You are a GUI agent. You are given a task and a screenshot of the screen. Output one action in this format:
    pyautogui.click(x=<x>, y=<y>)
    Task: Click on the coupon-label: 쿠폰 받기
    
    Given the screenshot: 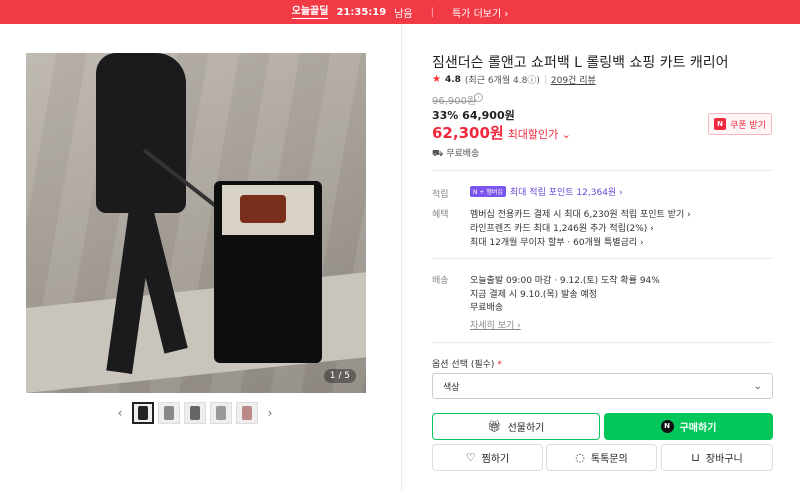 What is the action you would take?
    pyautogui.click(x=748, y=125)
    